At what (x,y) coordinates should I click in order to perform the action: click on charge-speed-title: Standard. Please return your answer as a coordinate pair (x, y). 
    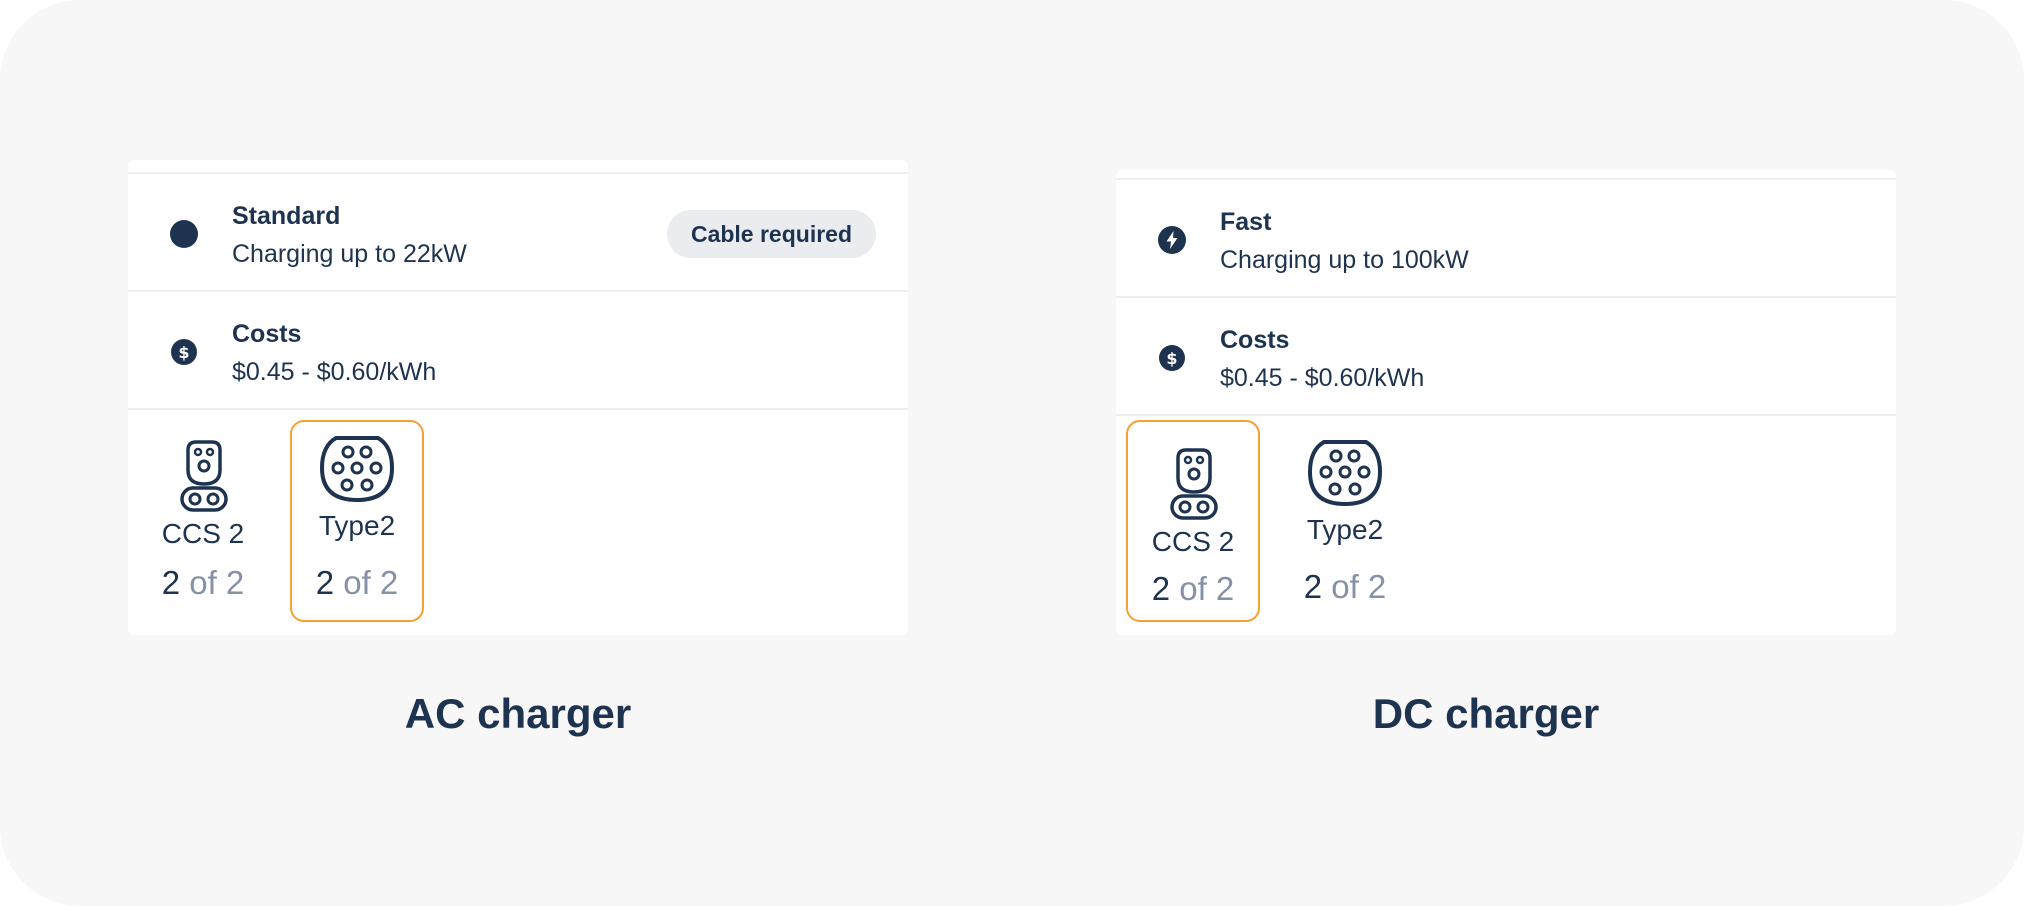
    Looking at the image, I should click on (286, 216).